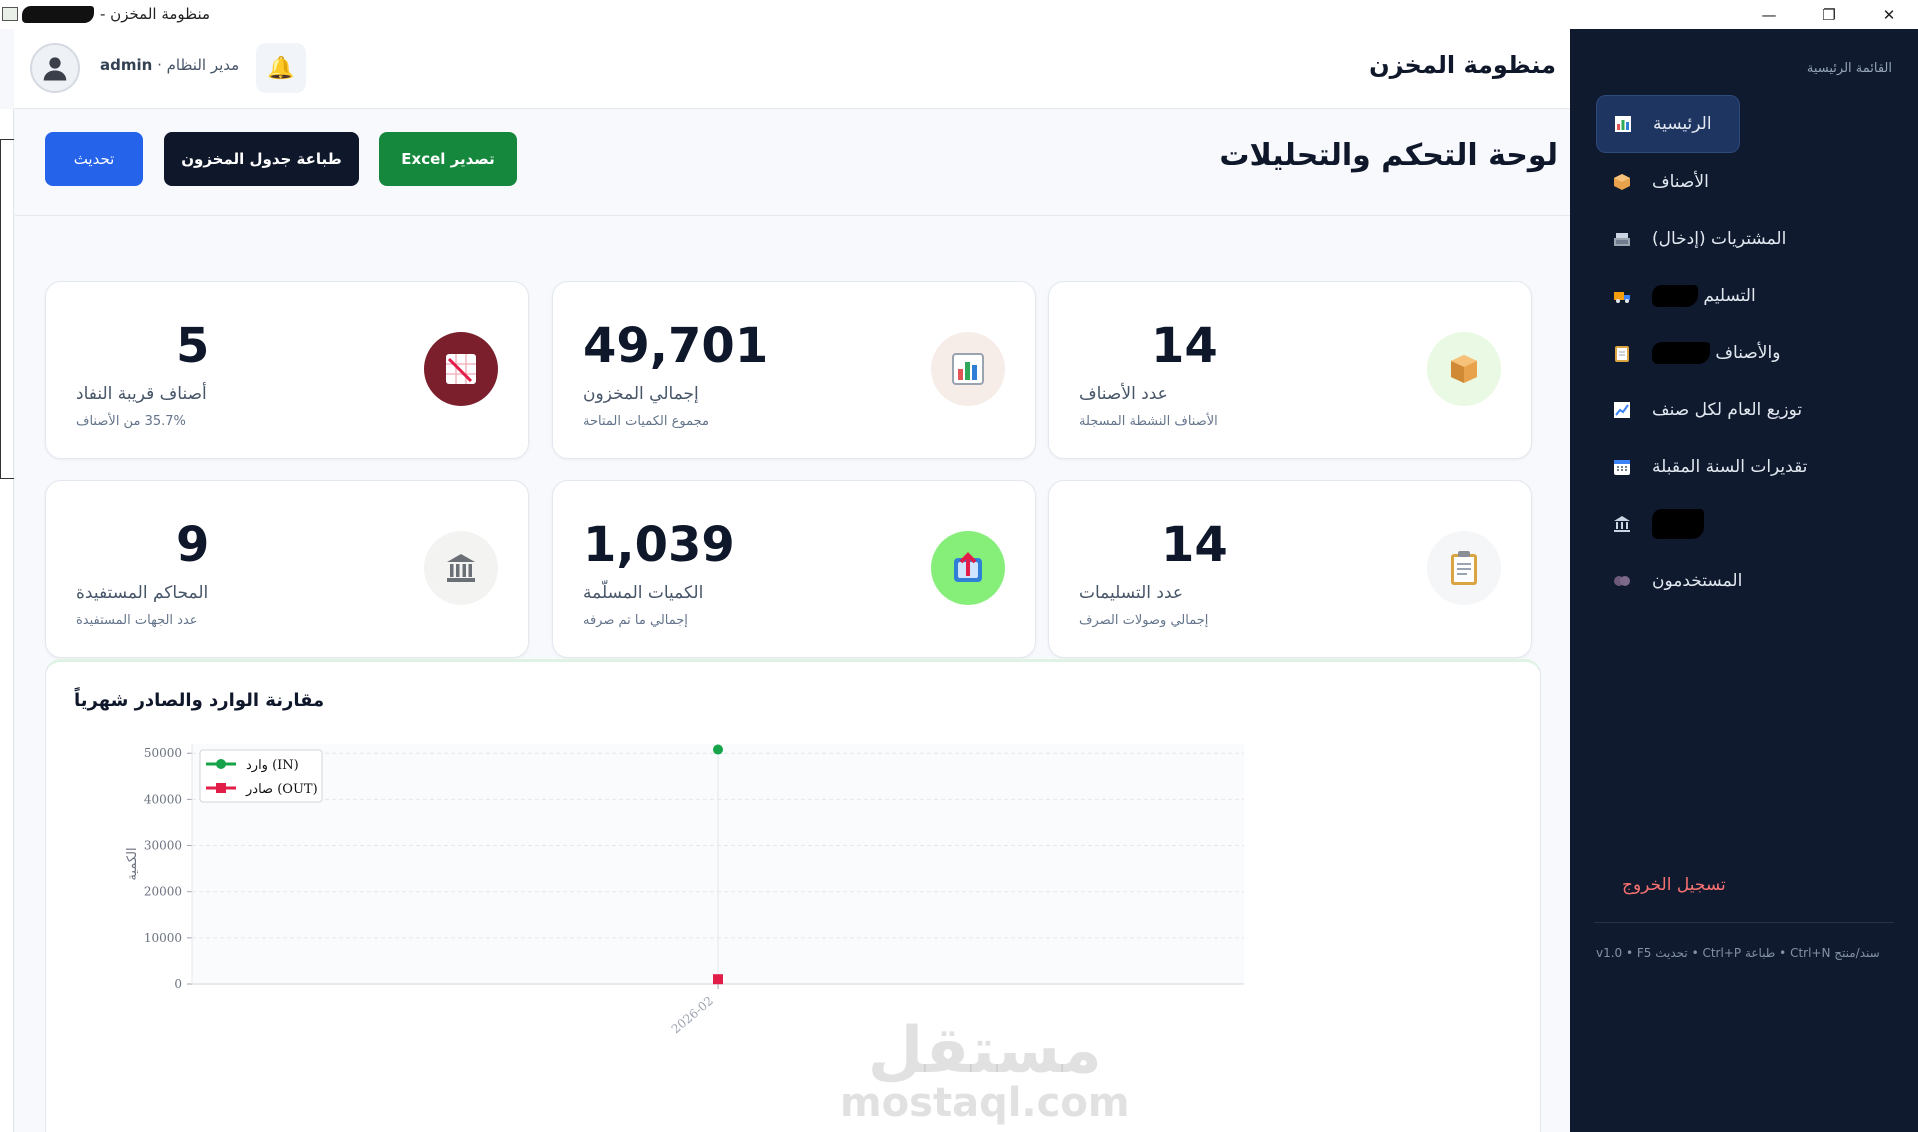 This screenshot has width=1918, height=1132. What do you see at coordinates (1290, 569) in the screenshot?
I see `card-deliveries-count: 14 عدد التسليمات إجمالي وصولات الصرف` at bounding box center [1290, 569].